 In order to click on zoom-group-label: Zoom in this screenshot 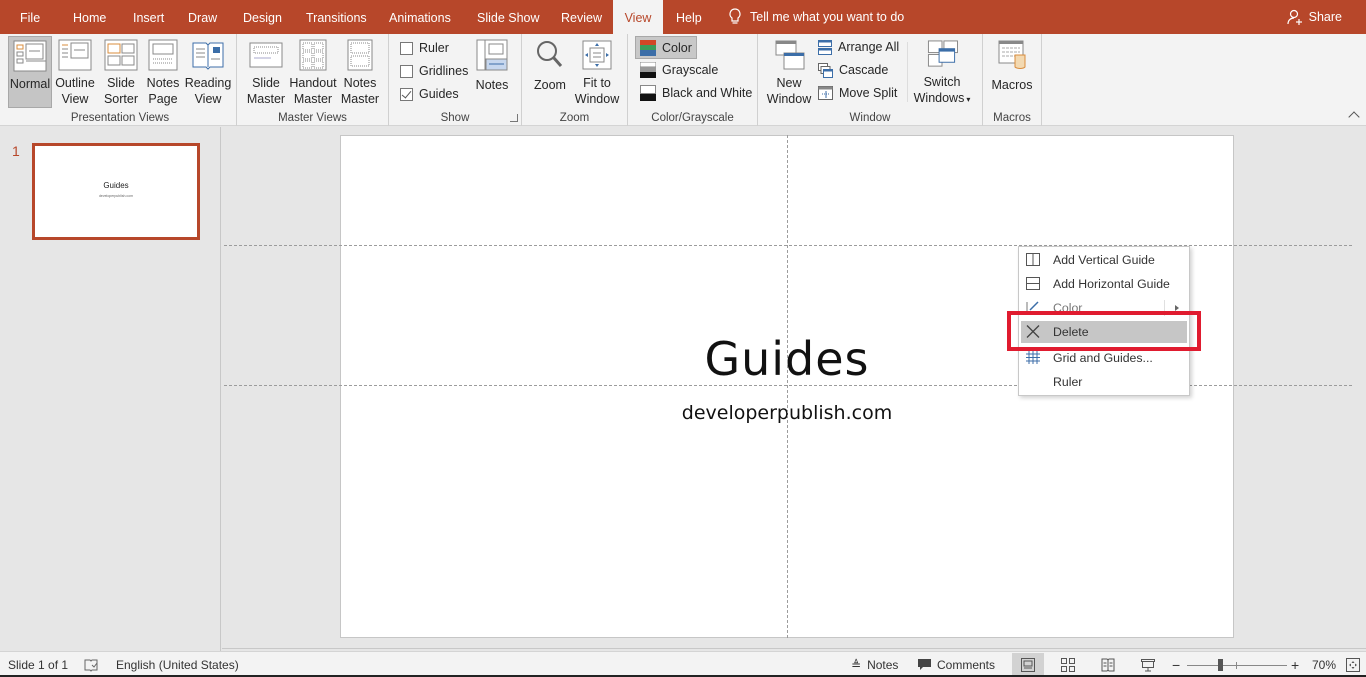, I will do `click(574, 118)`.